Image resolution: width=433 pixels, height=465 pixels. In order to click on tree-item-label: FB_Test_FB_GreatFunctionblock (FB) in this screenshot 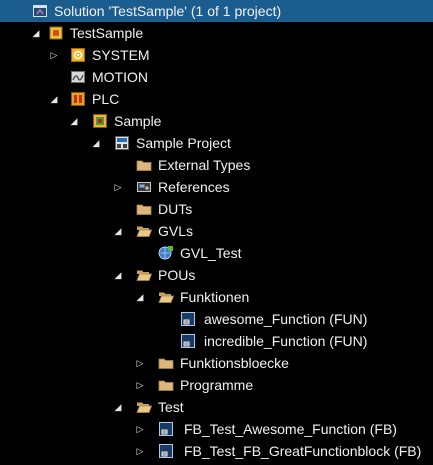, I will do `click(303, 451)`.